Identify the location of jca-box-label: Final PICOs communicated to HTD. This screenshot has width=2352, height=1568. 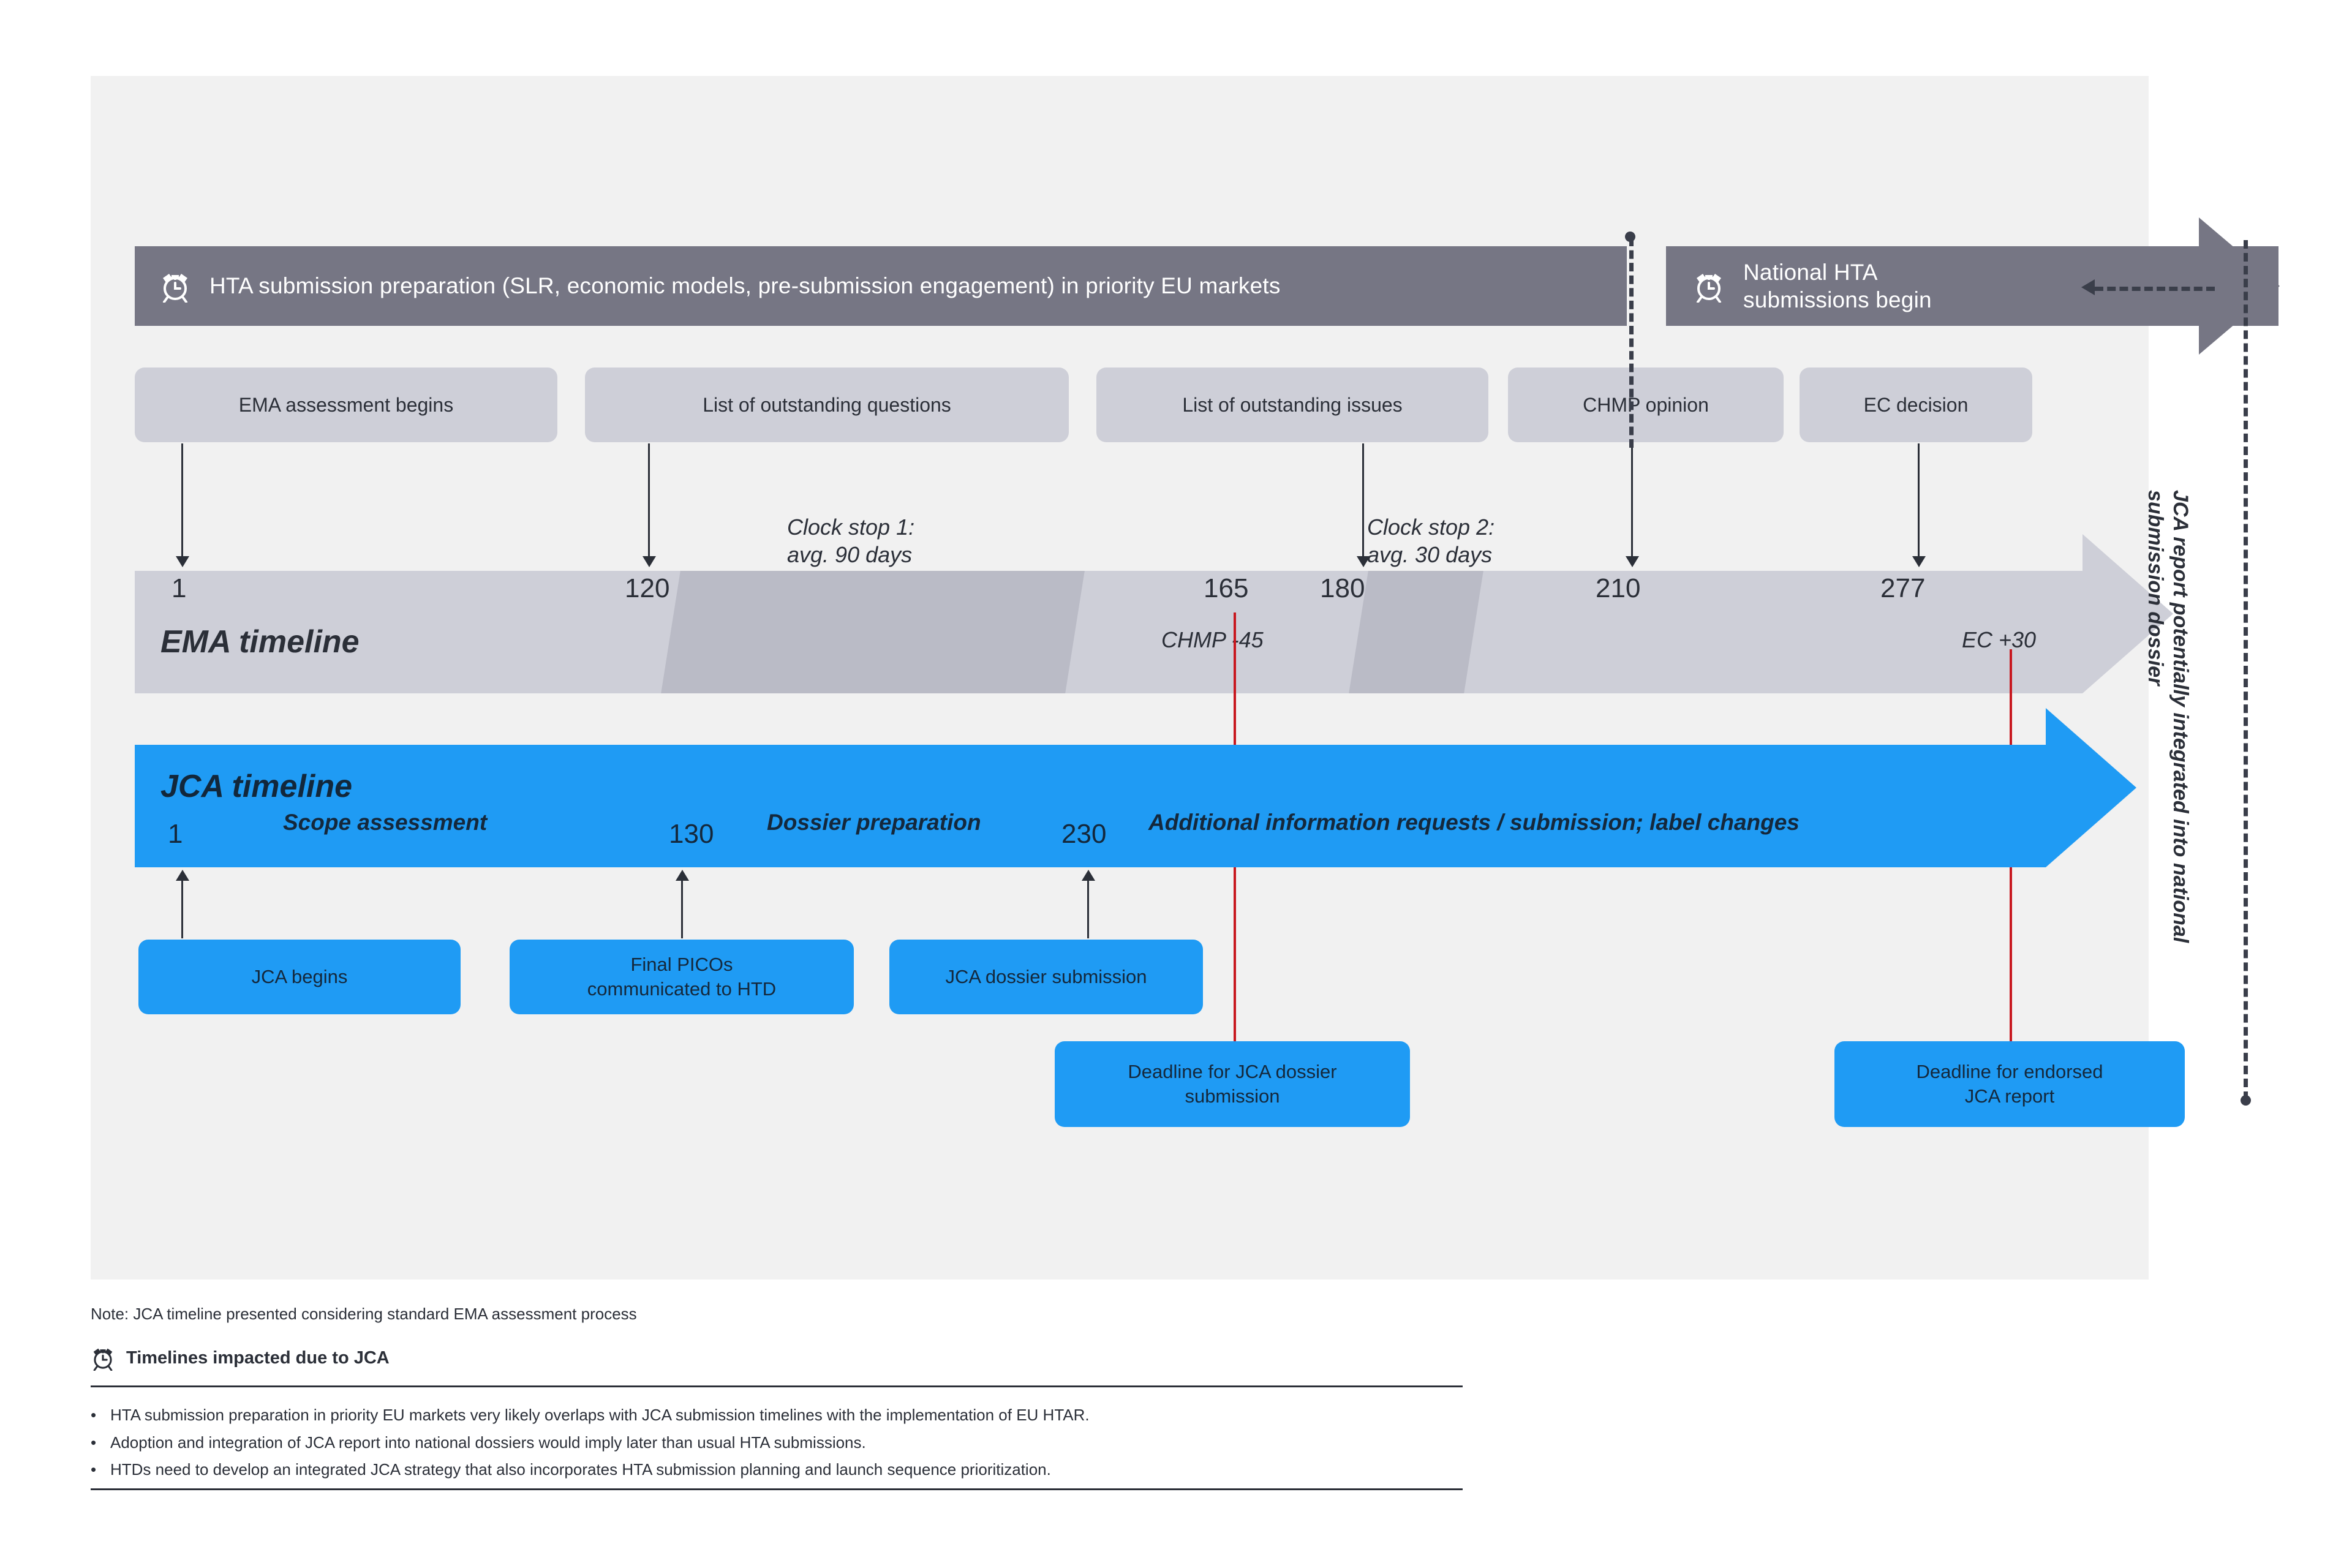
(682, 977).